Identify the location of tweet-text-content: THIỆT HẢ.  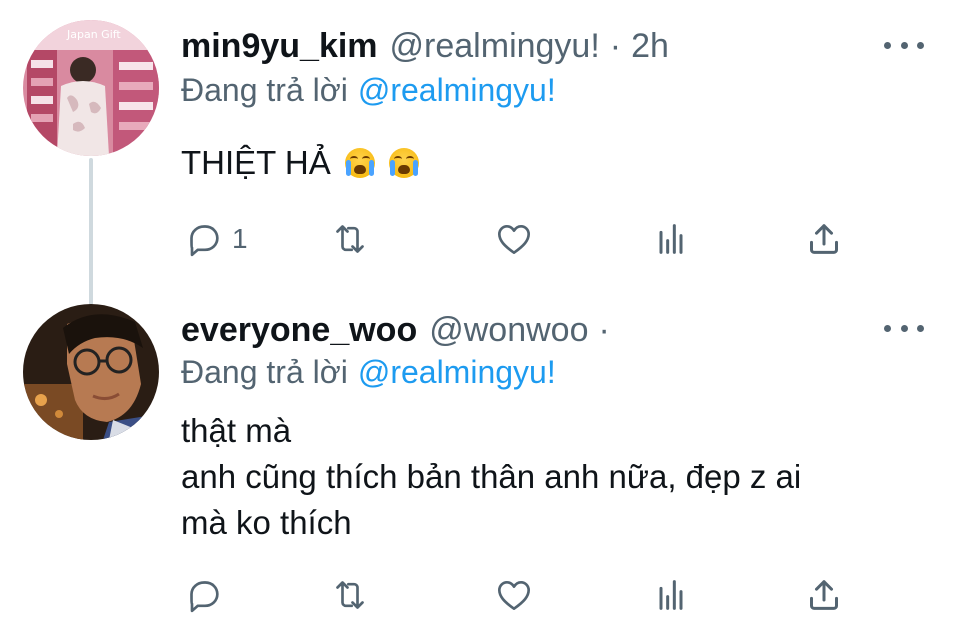
(256, 162).